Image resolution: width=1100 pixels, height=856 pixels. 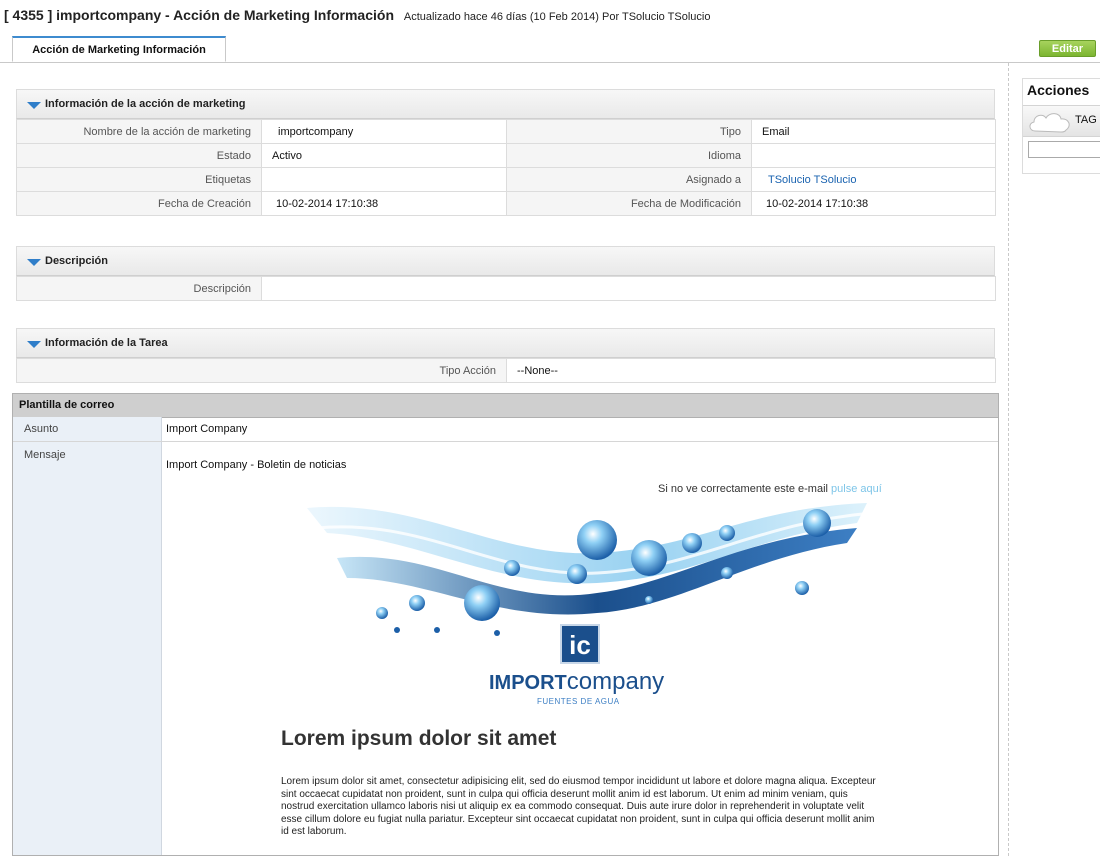 What do you see at coordinates (615, 681) in the screenshot?
I see `logo-text-light: company` at bounding box center [615, 681].